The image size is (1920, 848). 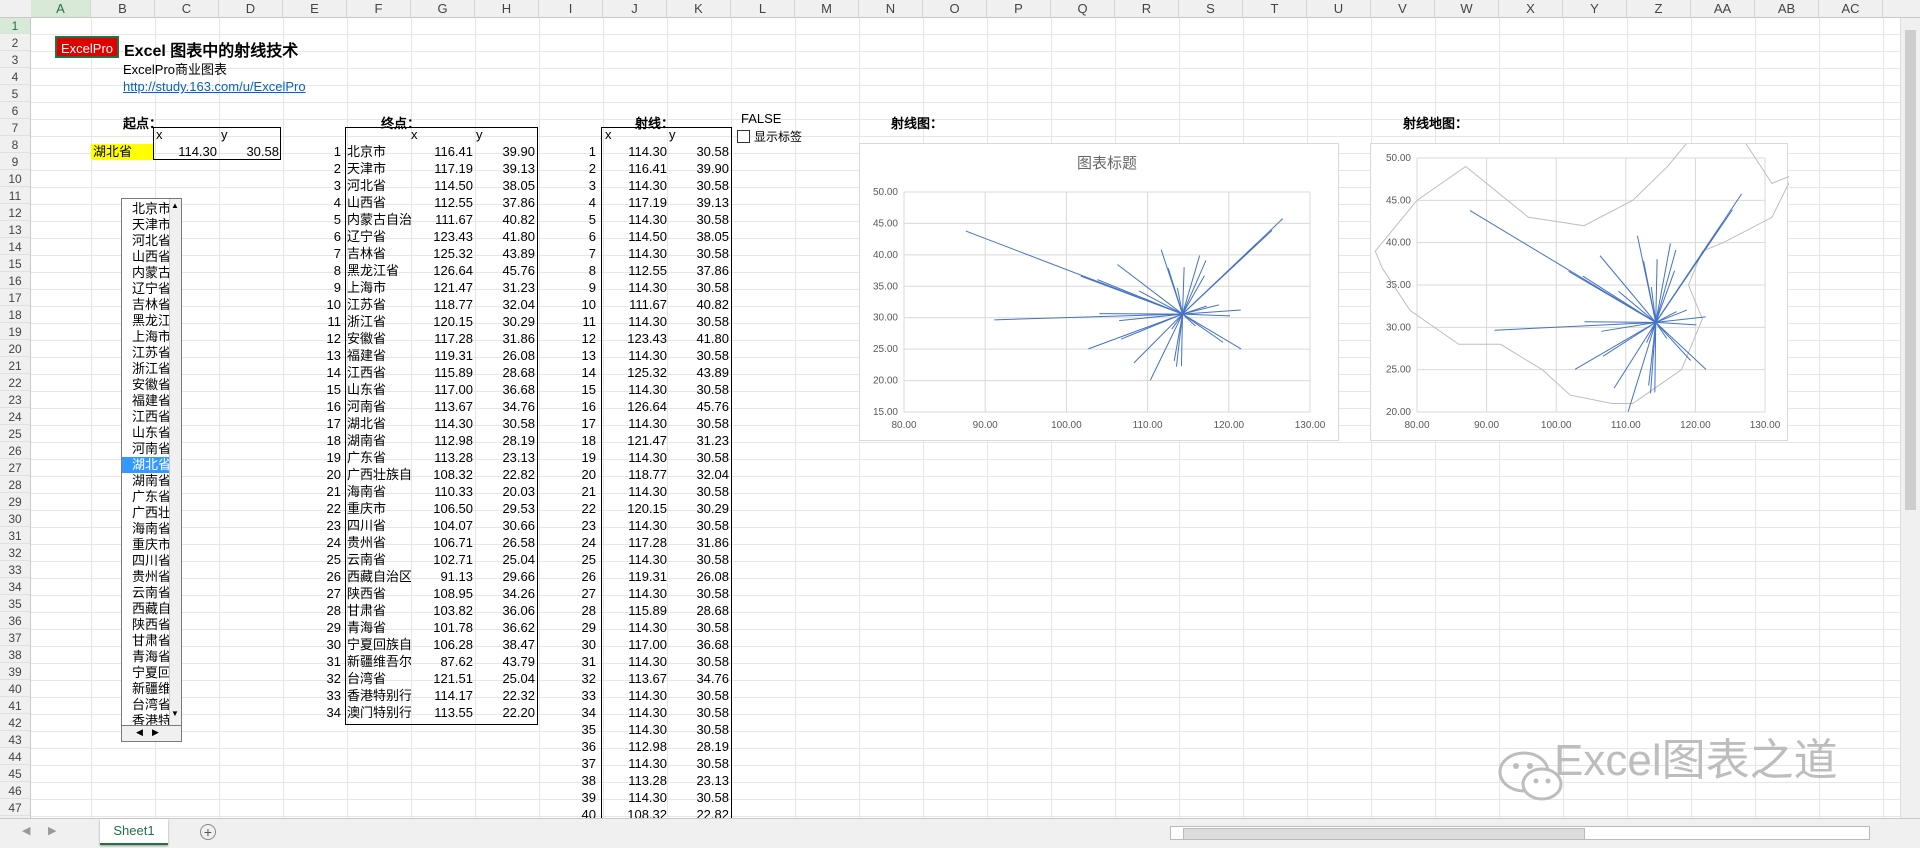 What do you see at coordinates (586, 662) in the screenshot?
I see `ray-index-cell: 31` at bounding box center [586, 662].